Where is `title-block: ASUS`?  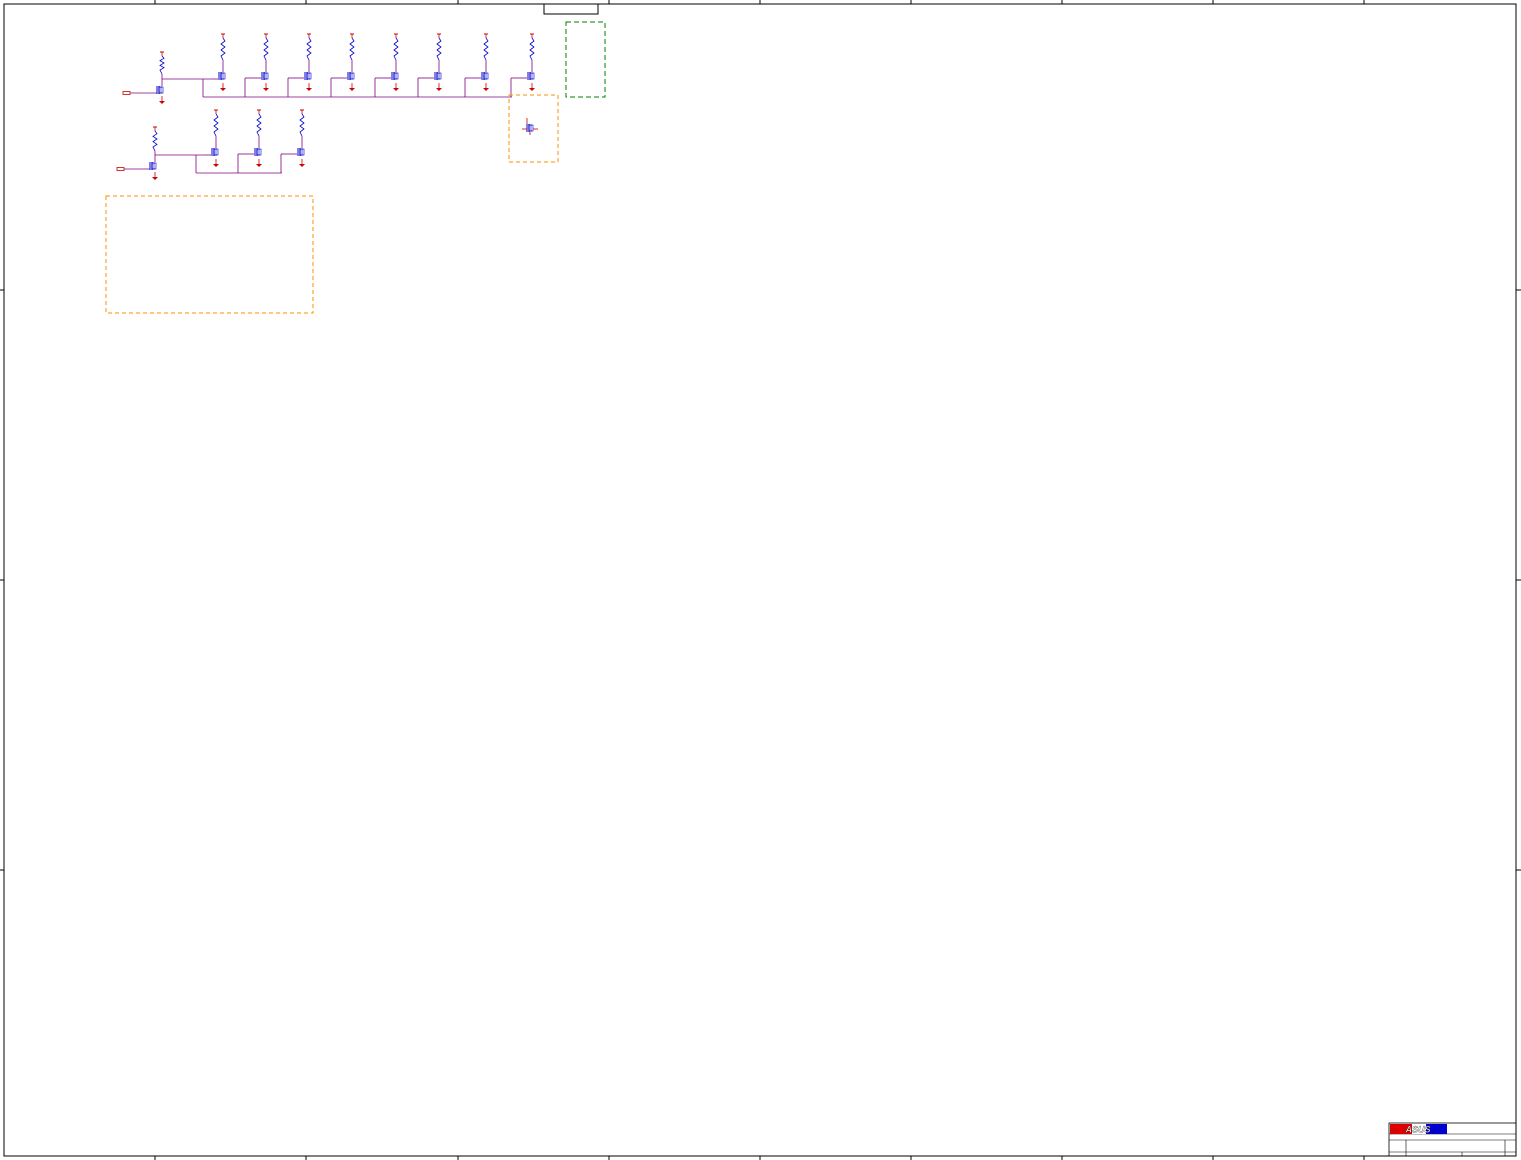 title-block: ASUS is located at coordinates (1452, 1139).